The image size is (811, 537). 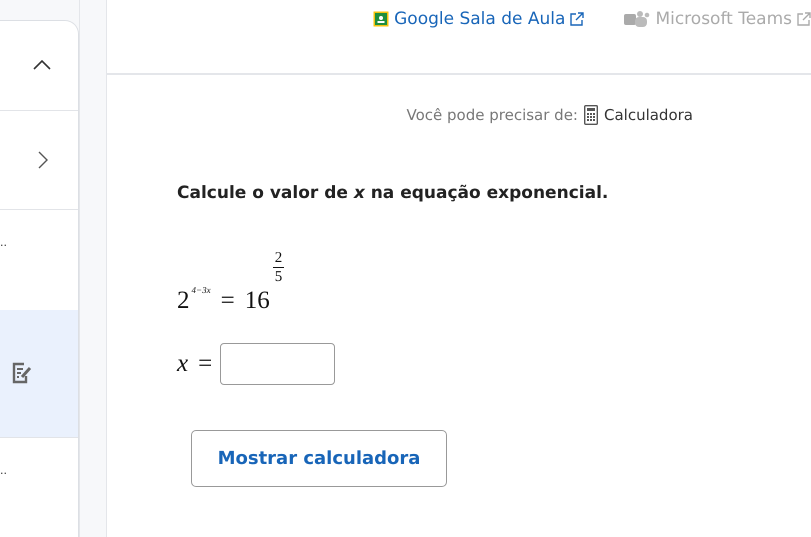 What do you see at coordinates (39, 374) in the screenshot?
I see `exercise-item` at bounding box center [39, 374].